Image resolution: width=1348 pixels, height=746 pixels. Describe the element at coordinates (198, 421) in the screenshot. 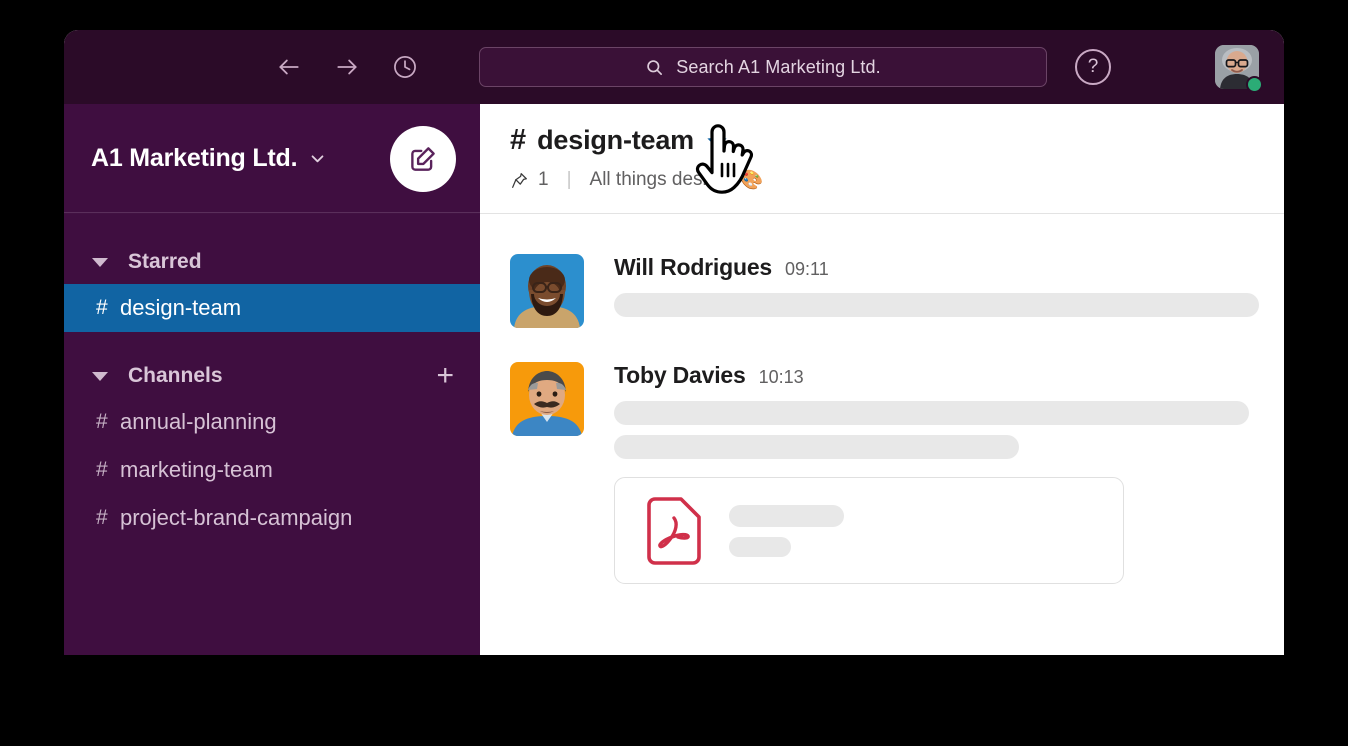

I see `sidebar-item-label: annual-planning` at that location.